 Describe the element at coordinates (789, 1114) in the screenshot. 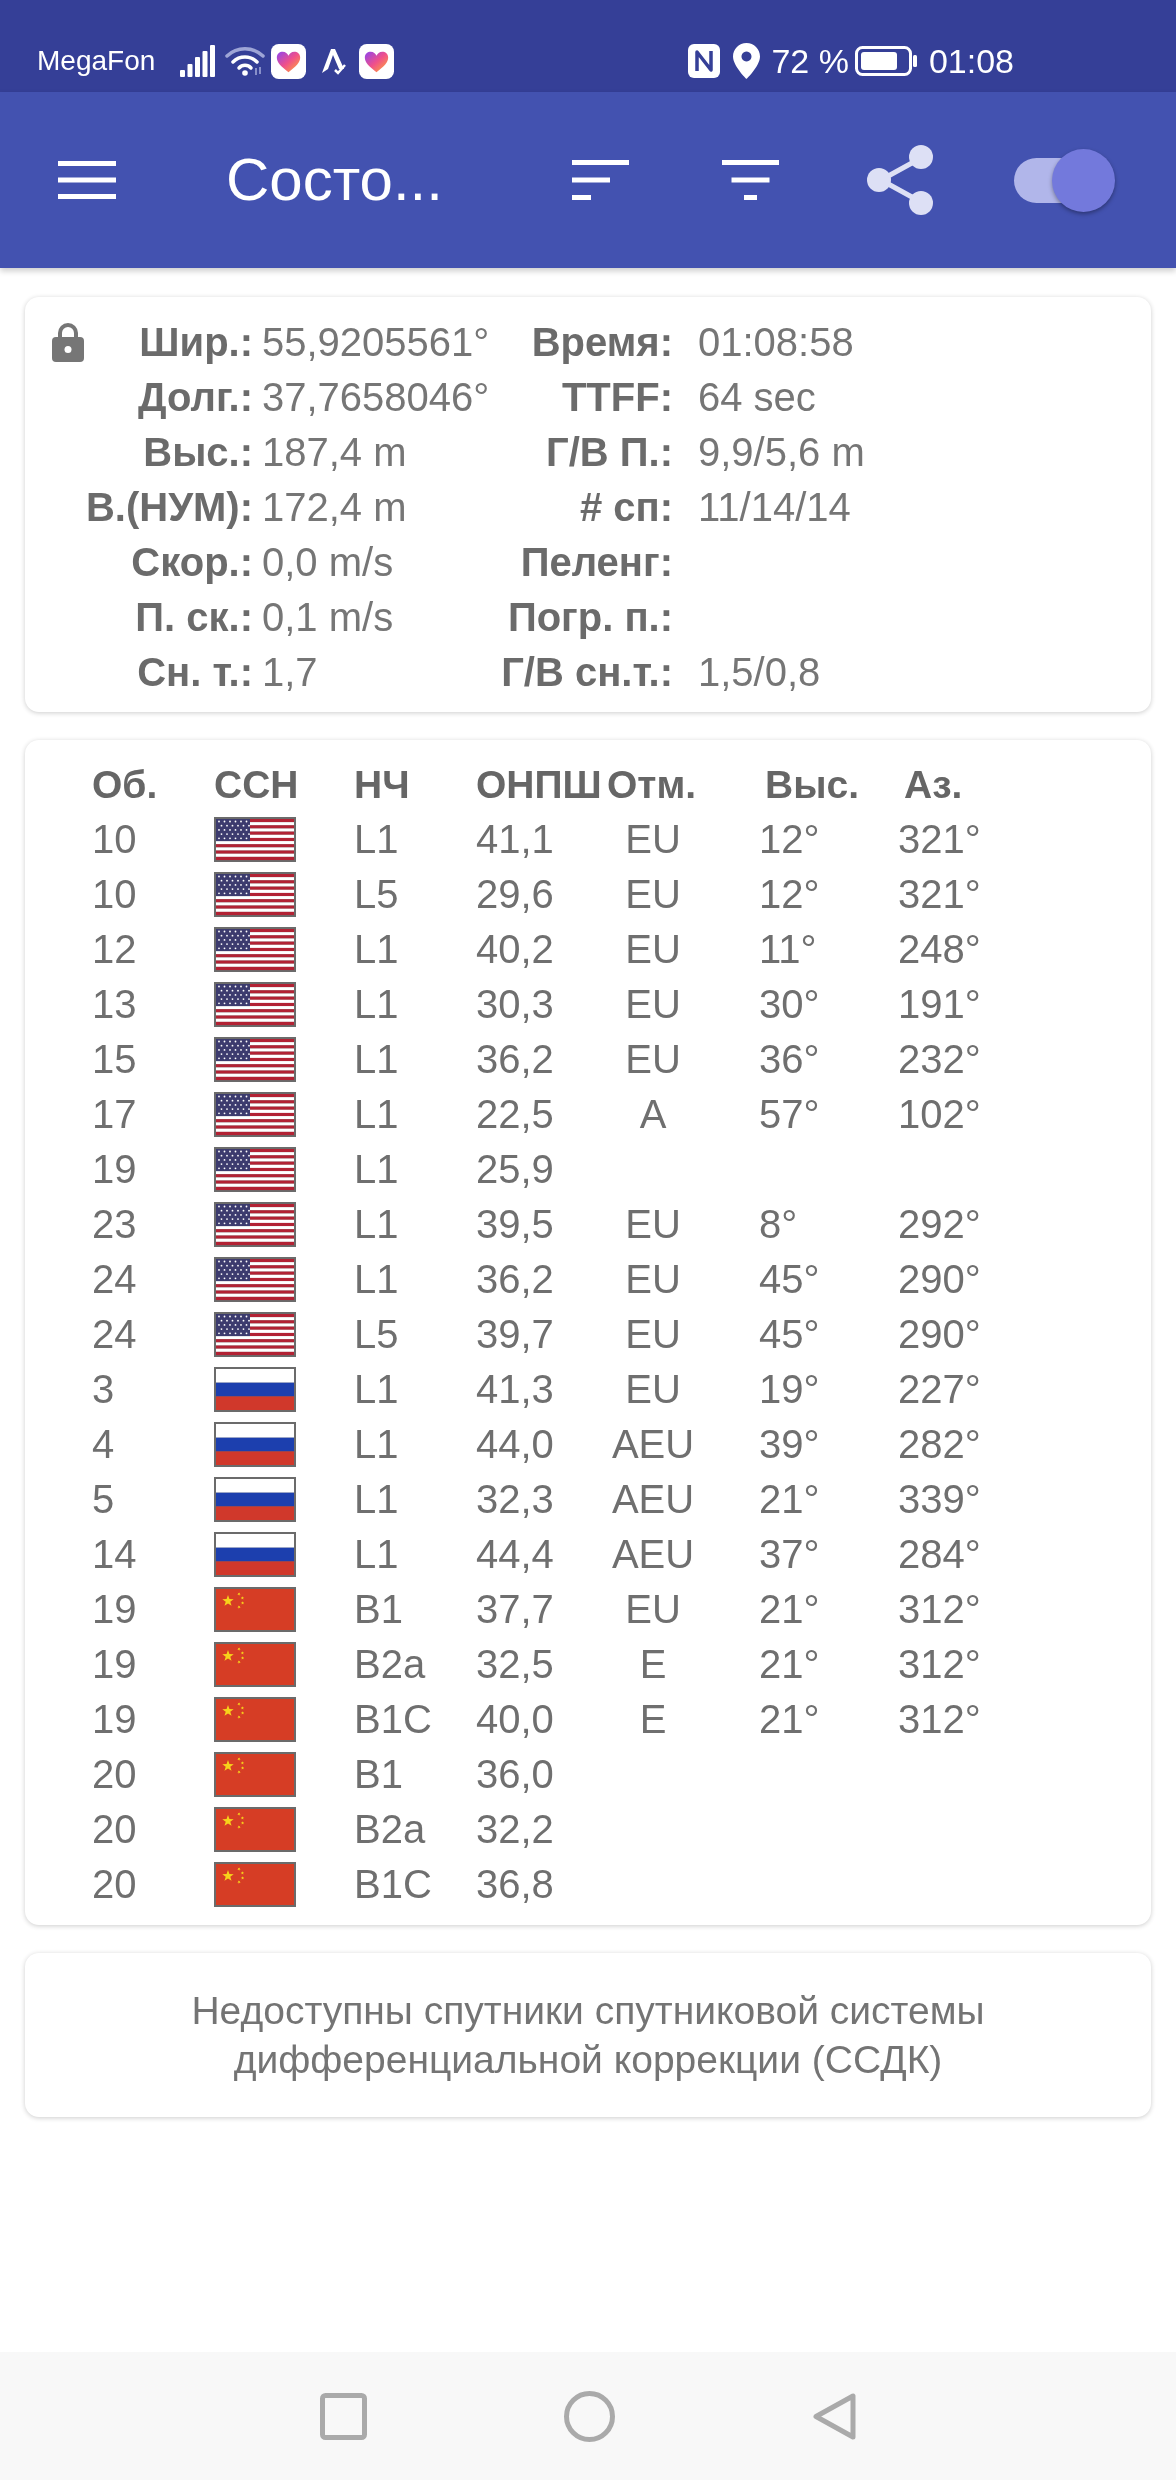

I see `elevation-value: 57°` at that location.